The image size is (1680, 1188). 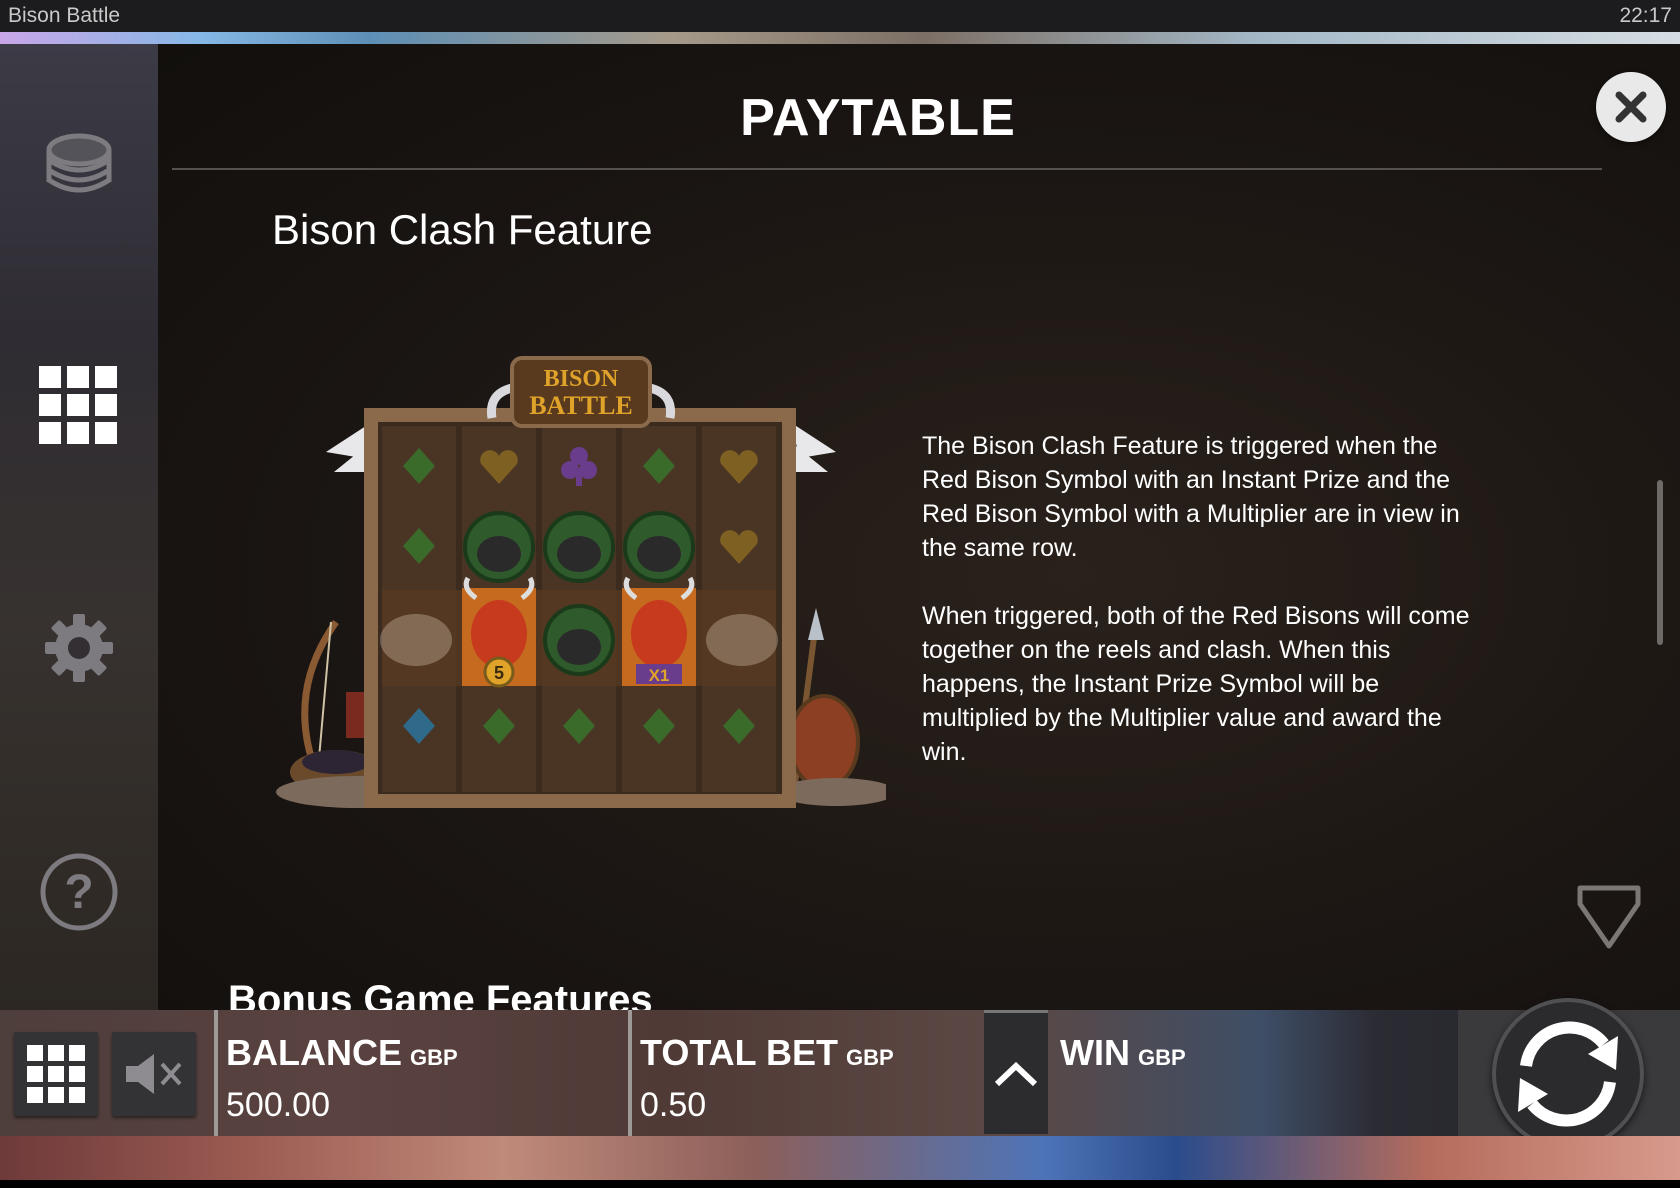 I want to click on balance-label: BALANCE GBP, so click(x=342, y=1053).